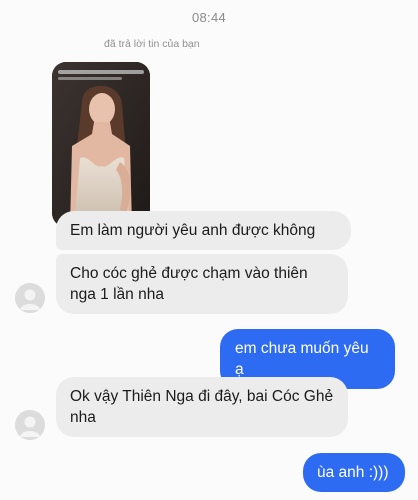 Image resolution: width=418 pixels, height=500 pixels. I want to click on timestamp: 08:44, so click(209, 17).